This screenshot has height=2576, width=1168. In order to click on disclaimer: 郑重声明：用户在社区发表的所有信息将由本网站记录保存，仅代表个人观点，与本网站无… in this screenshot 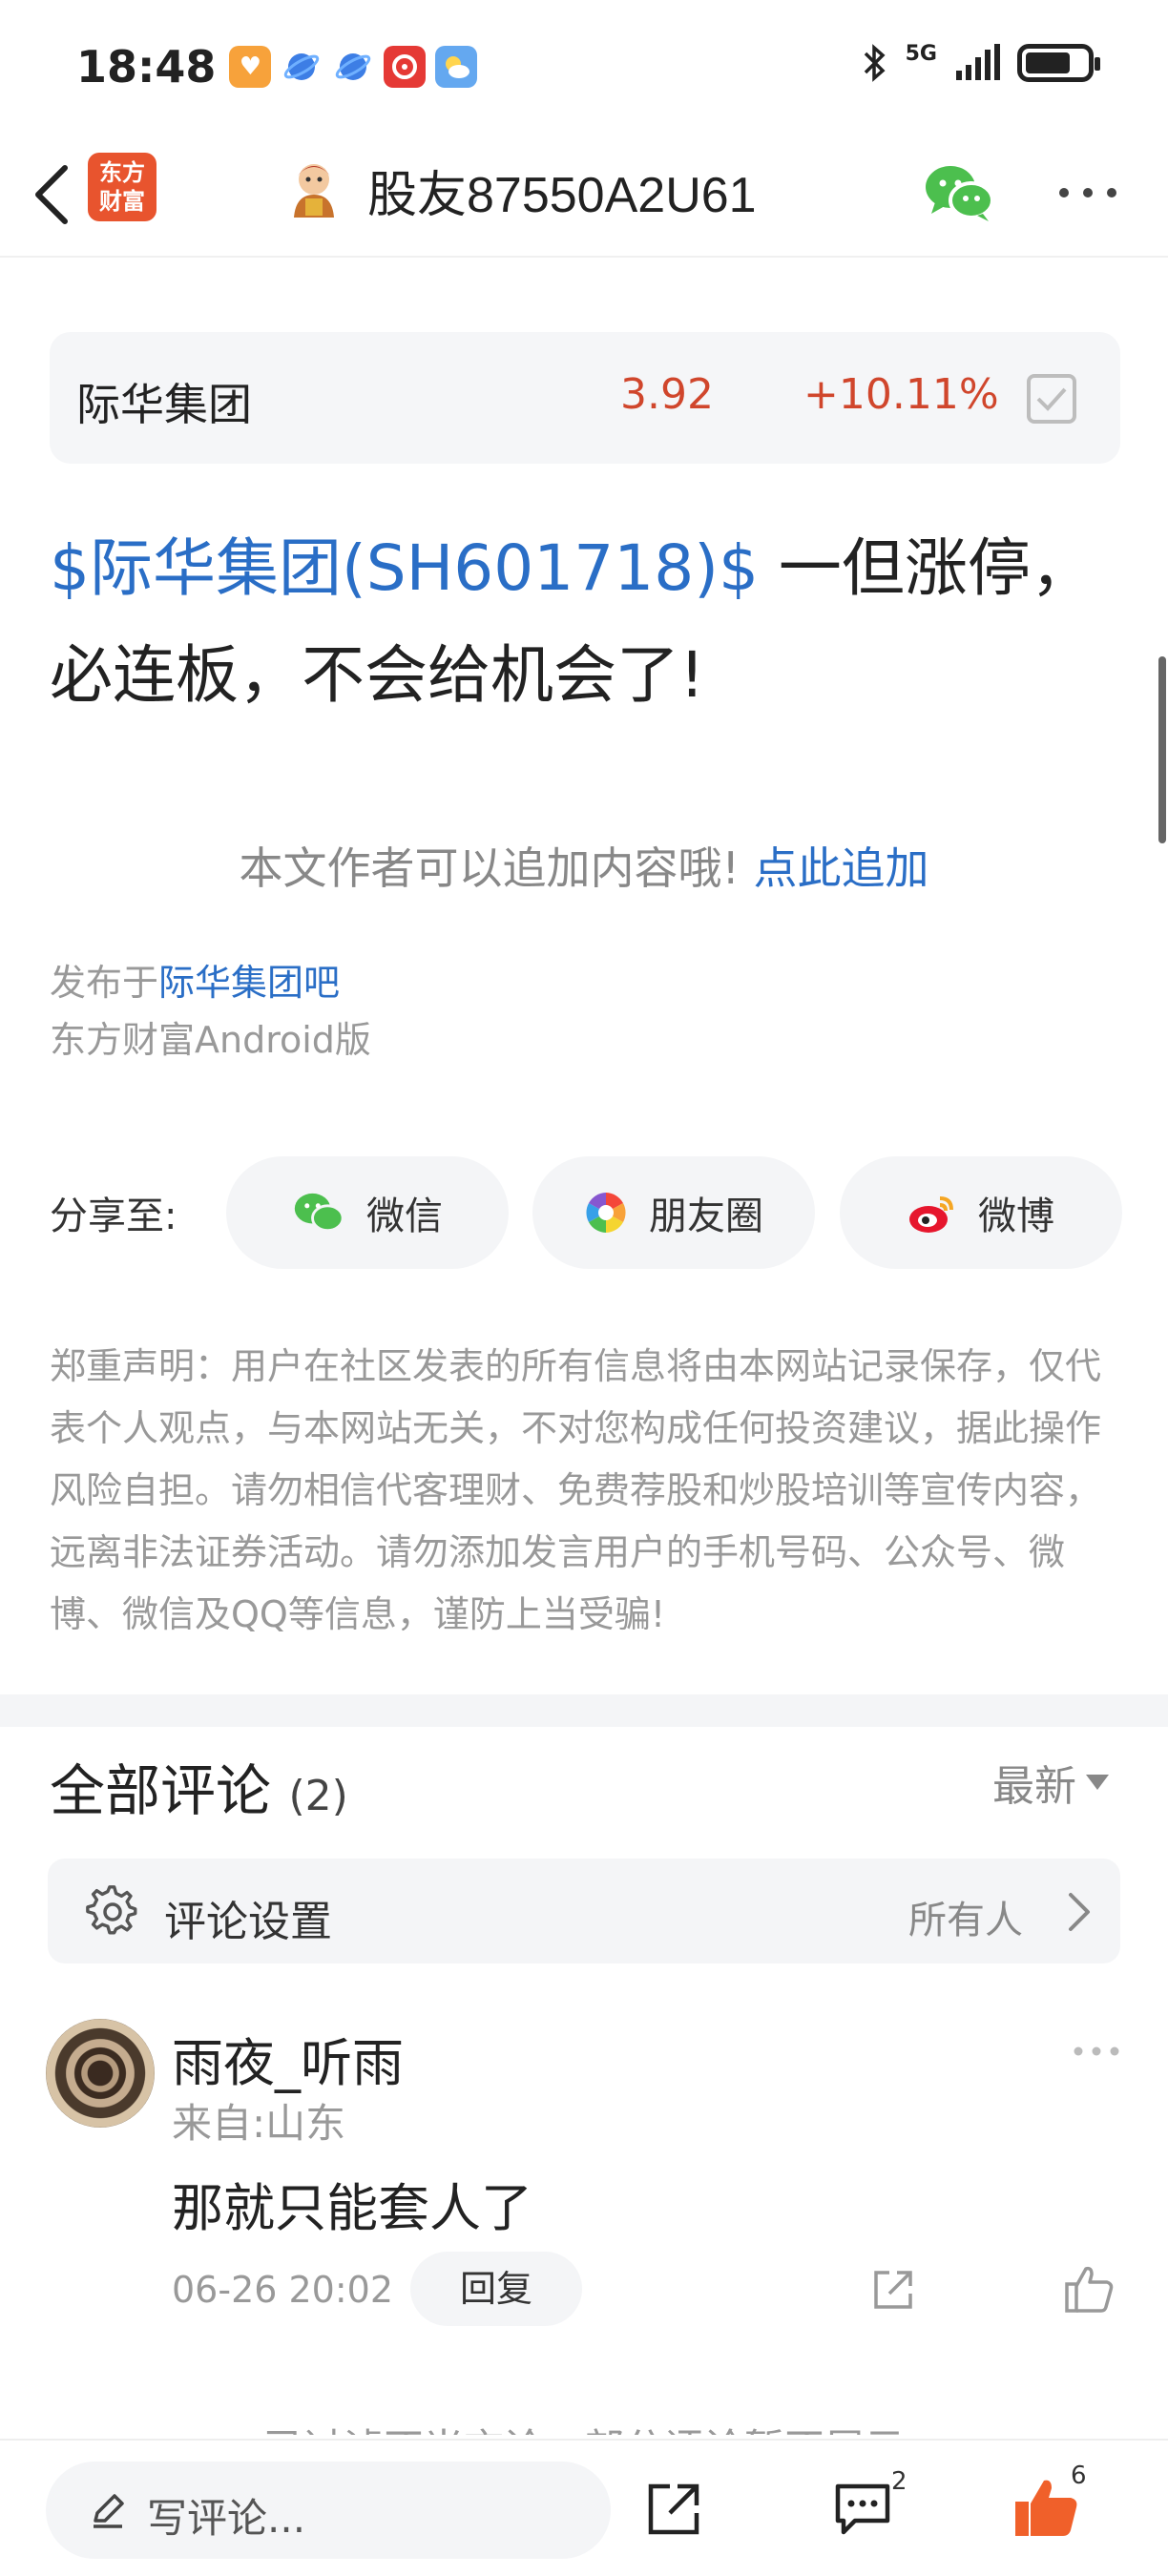, I will do `click(576, 1490)`.